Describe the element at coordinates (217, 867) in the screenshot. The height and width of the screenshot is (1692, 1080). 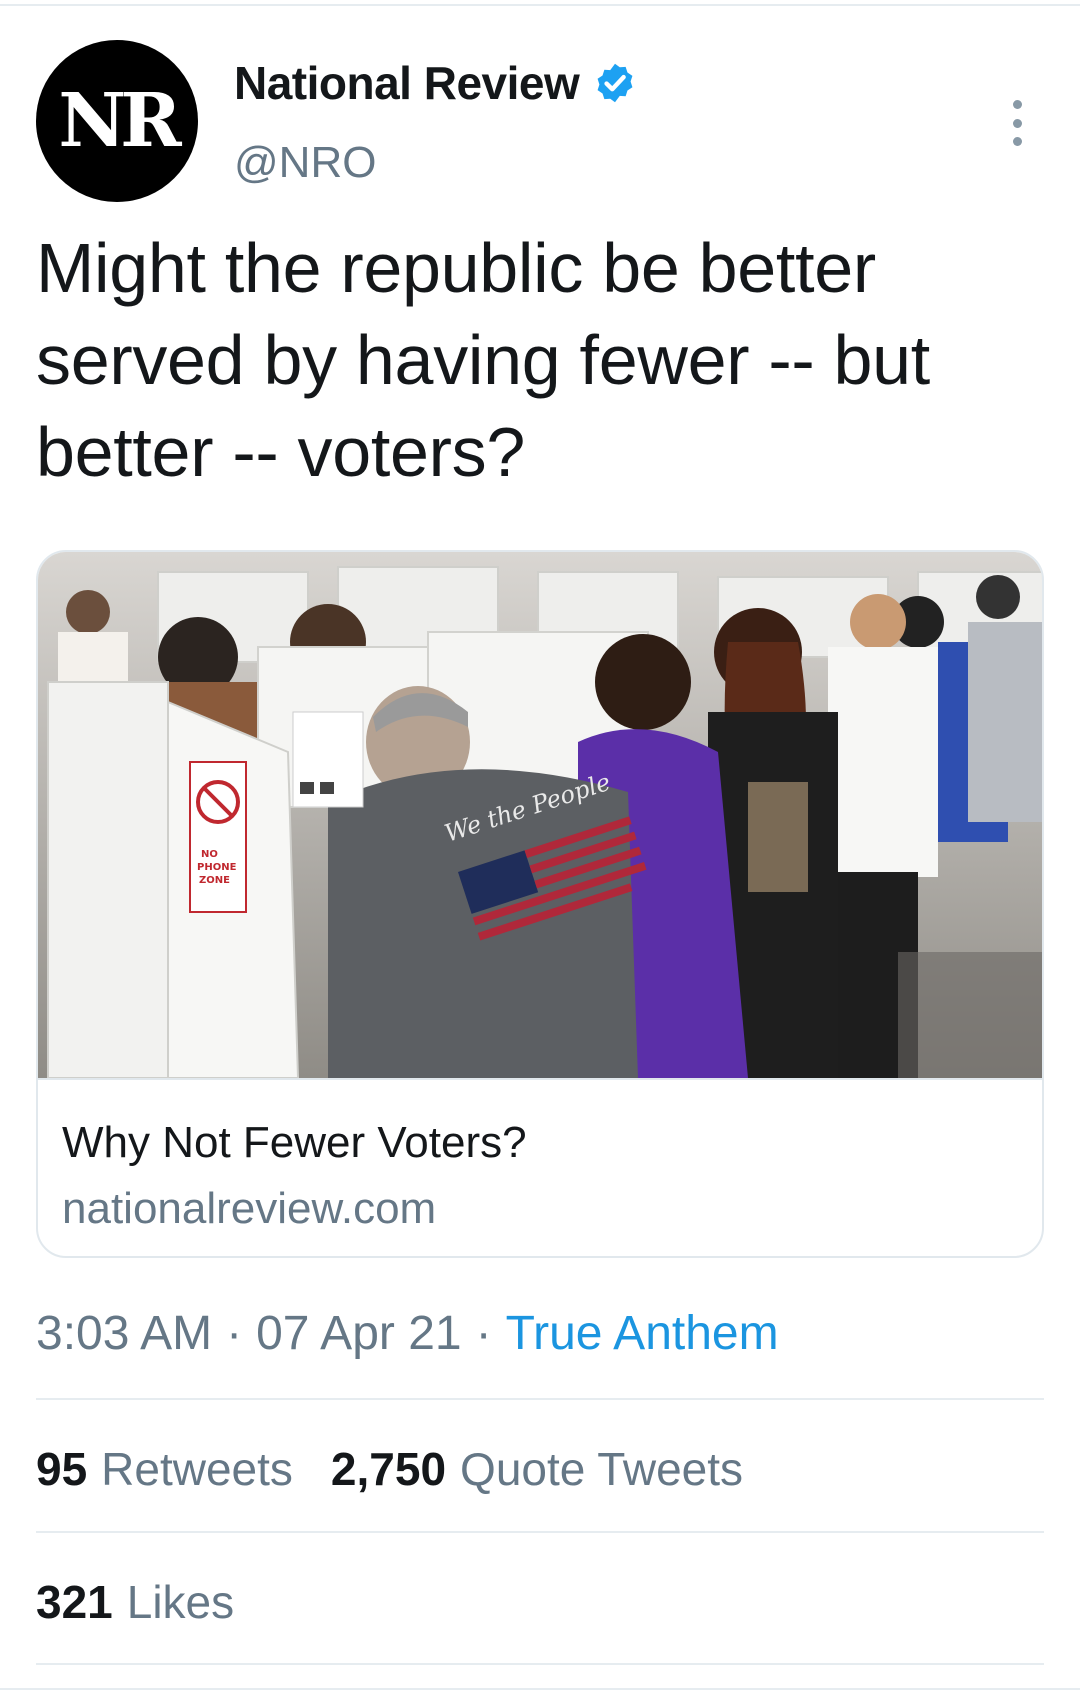
I see `svg-text: PHONE` at that location.